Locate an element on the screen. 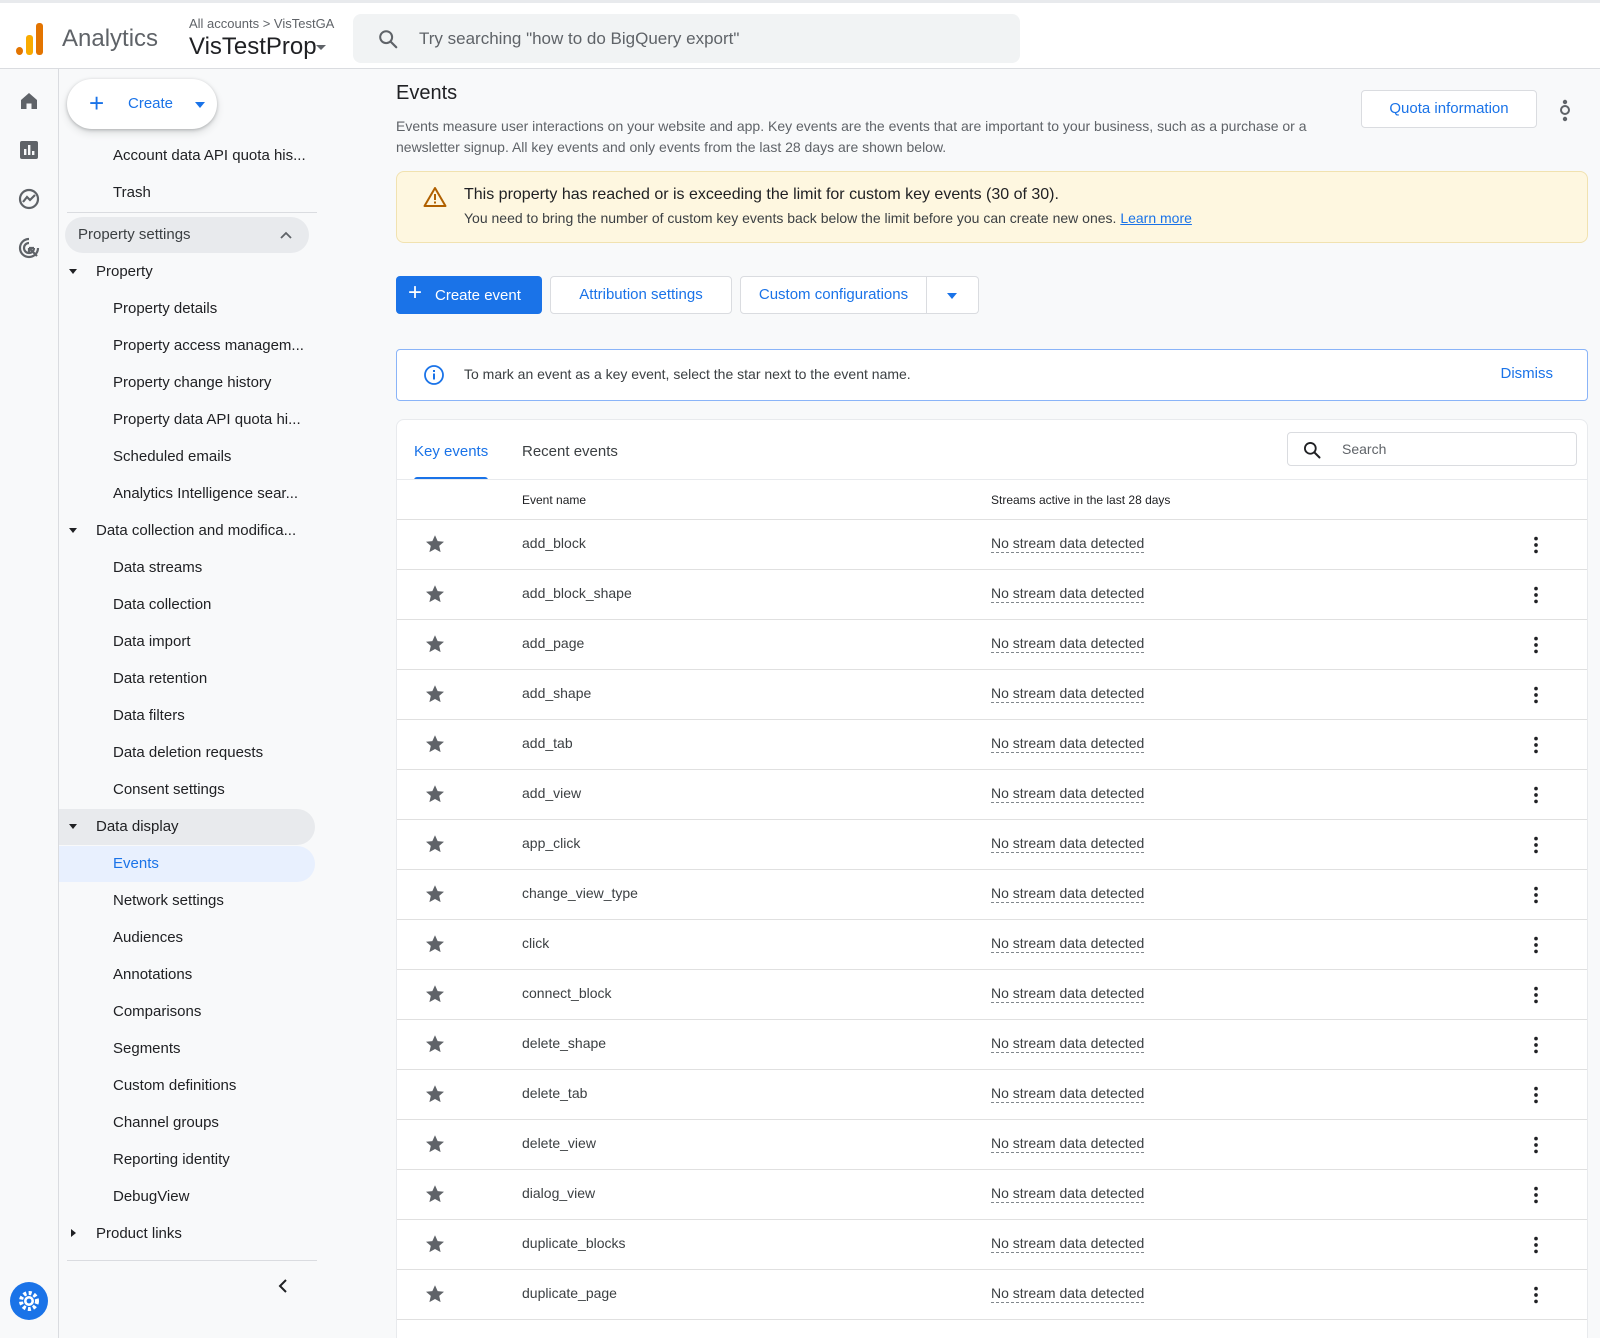 Image resolution: width=1600 pixels, height=1338 pixels. event-name: add_tab is located at coordinates (547, 743).